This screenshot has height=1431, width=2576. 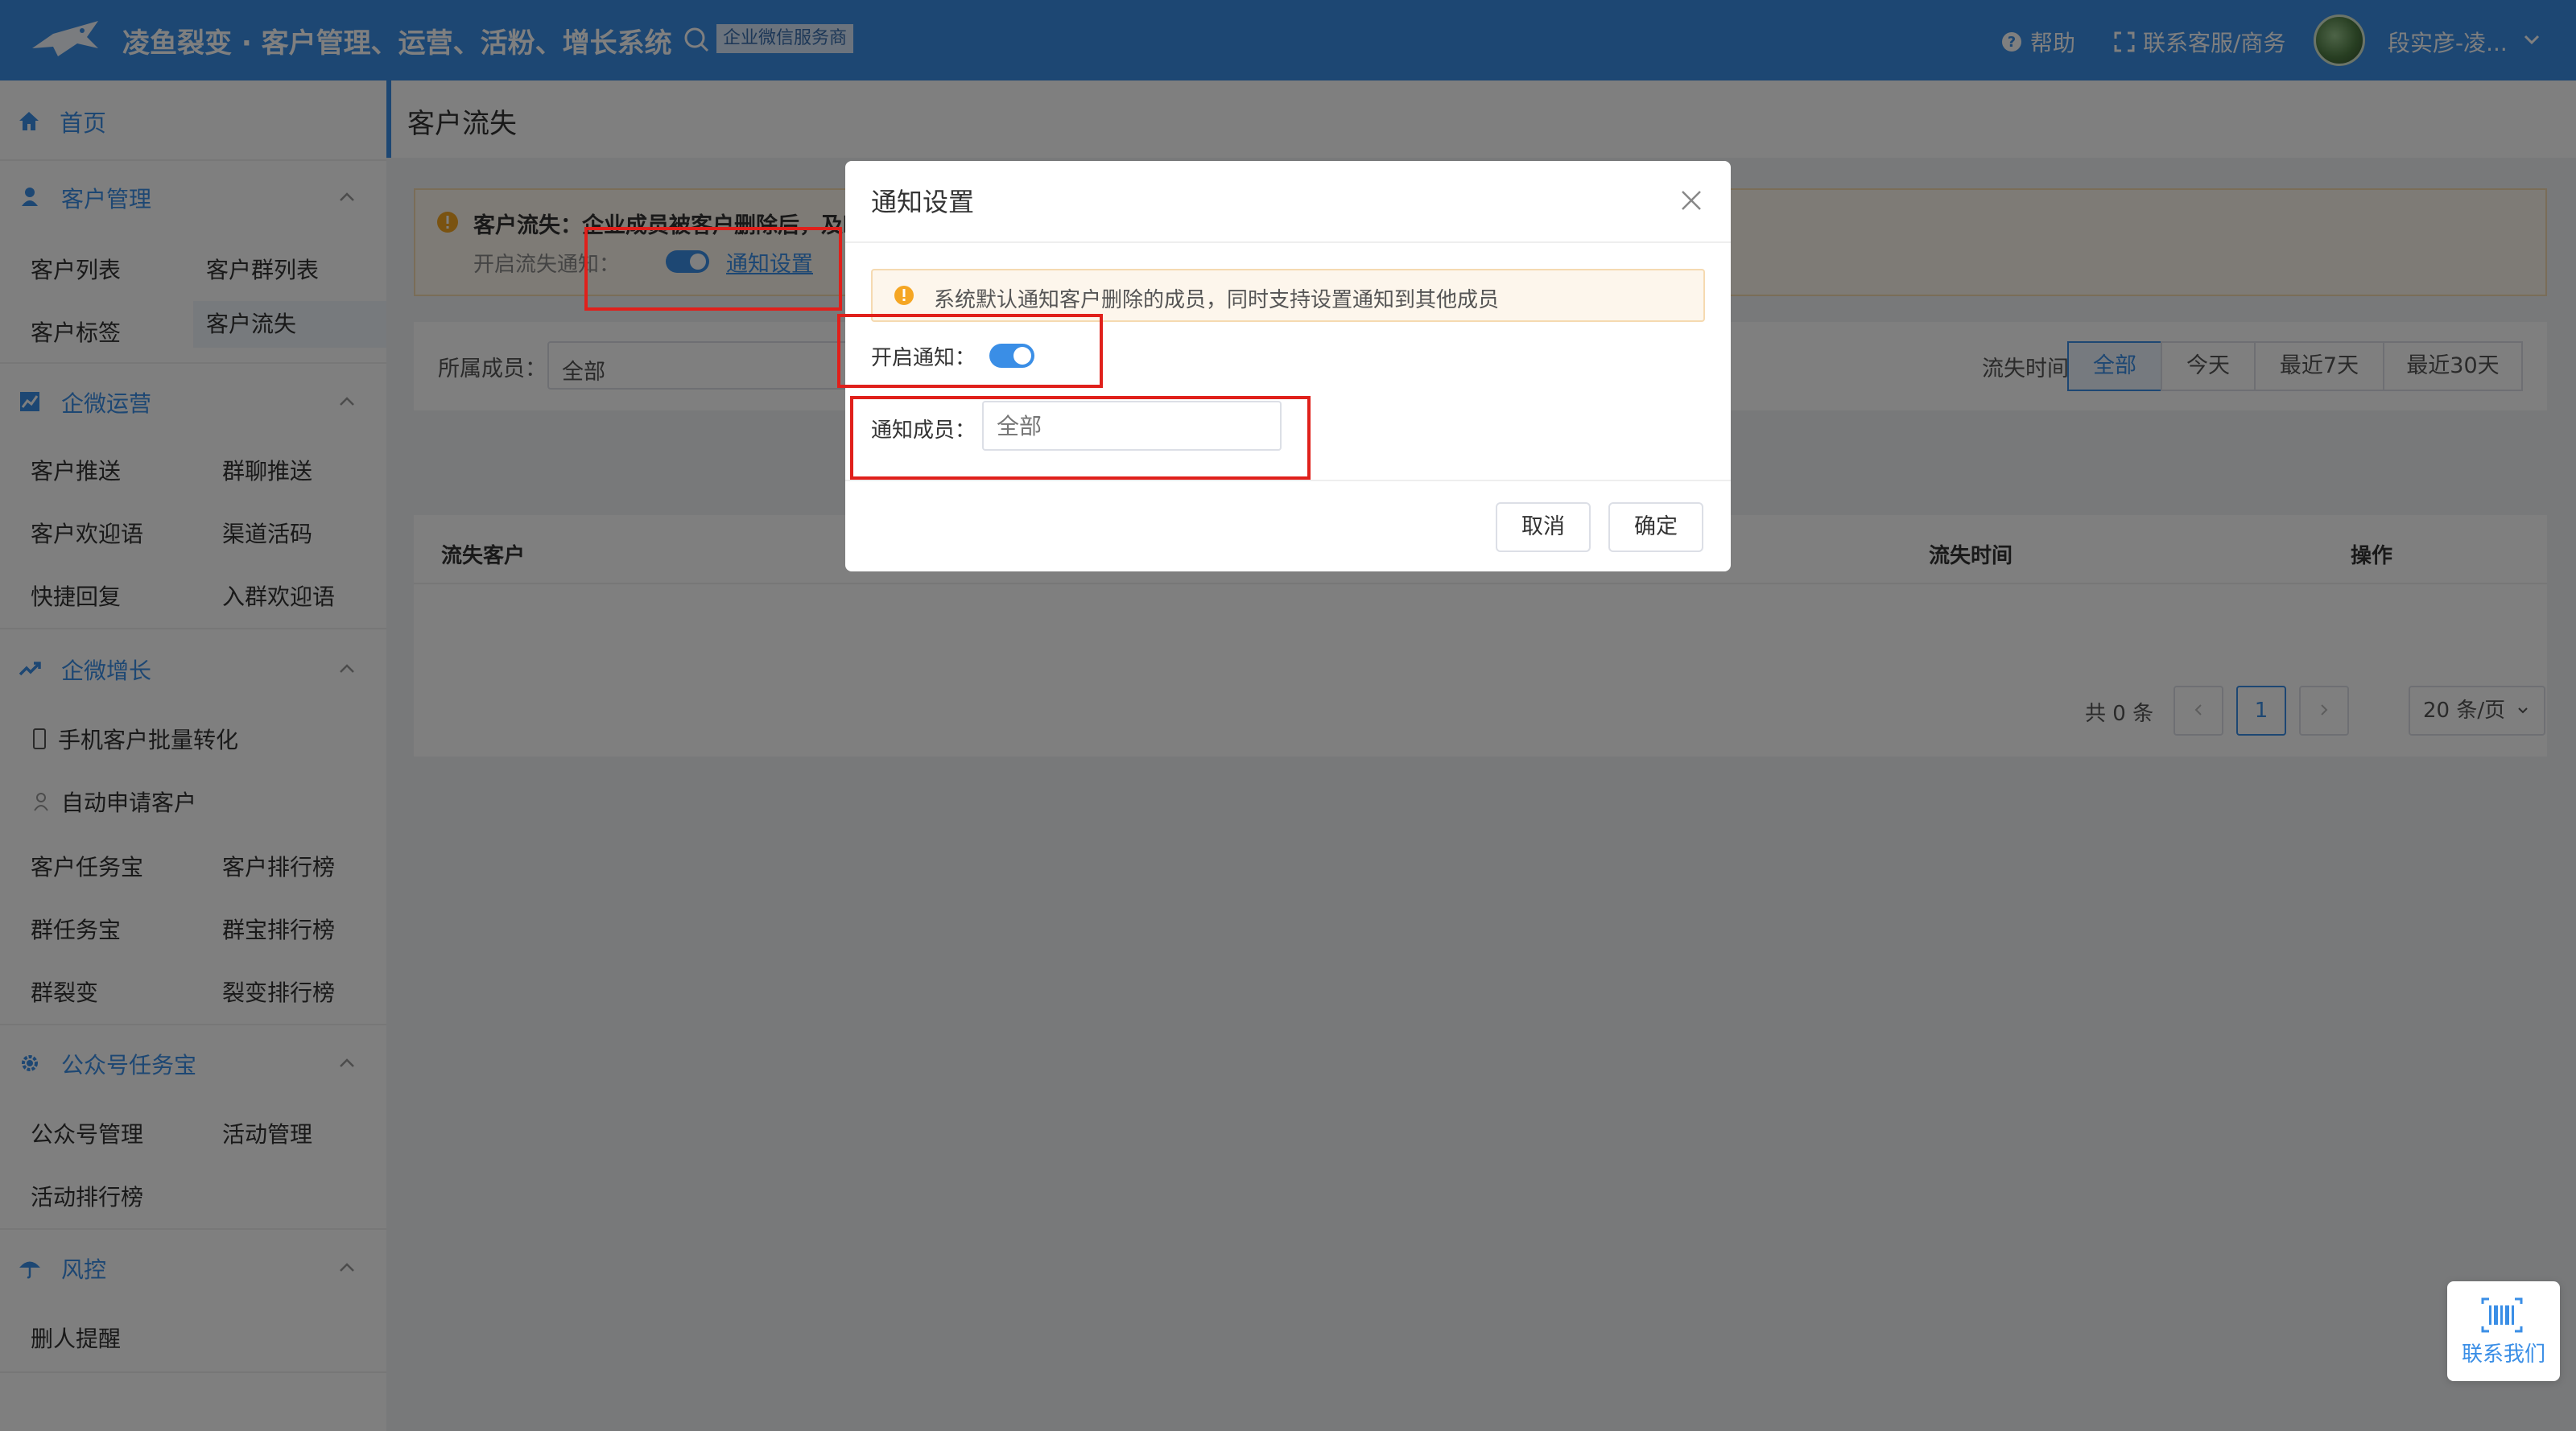 I want to click on dialog-title: 通知设置, so click(x=923, y=202).